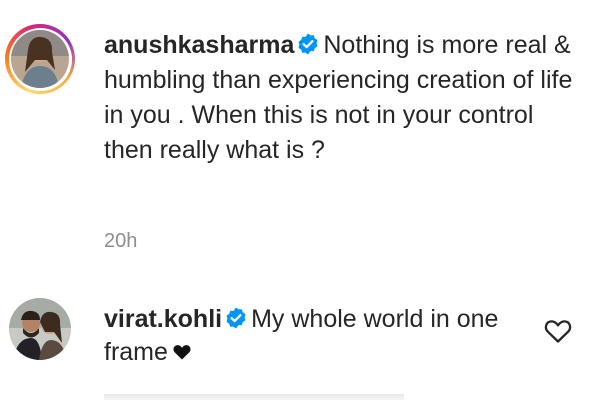 This screenshot has height=400, width=600. I want to click on post-timestamp: 20h, so click(120, 241).